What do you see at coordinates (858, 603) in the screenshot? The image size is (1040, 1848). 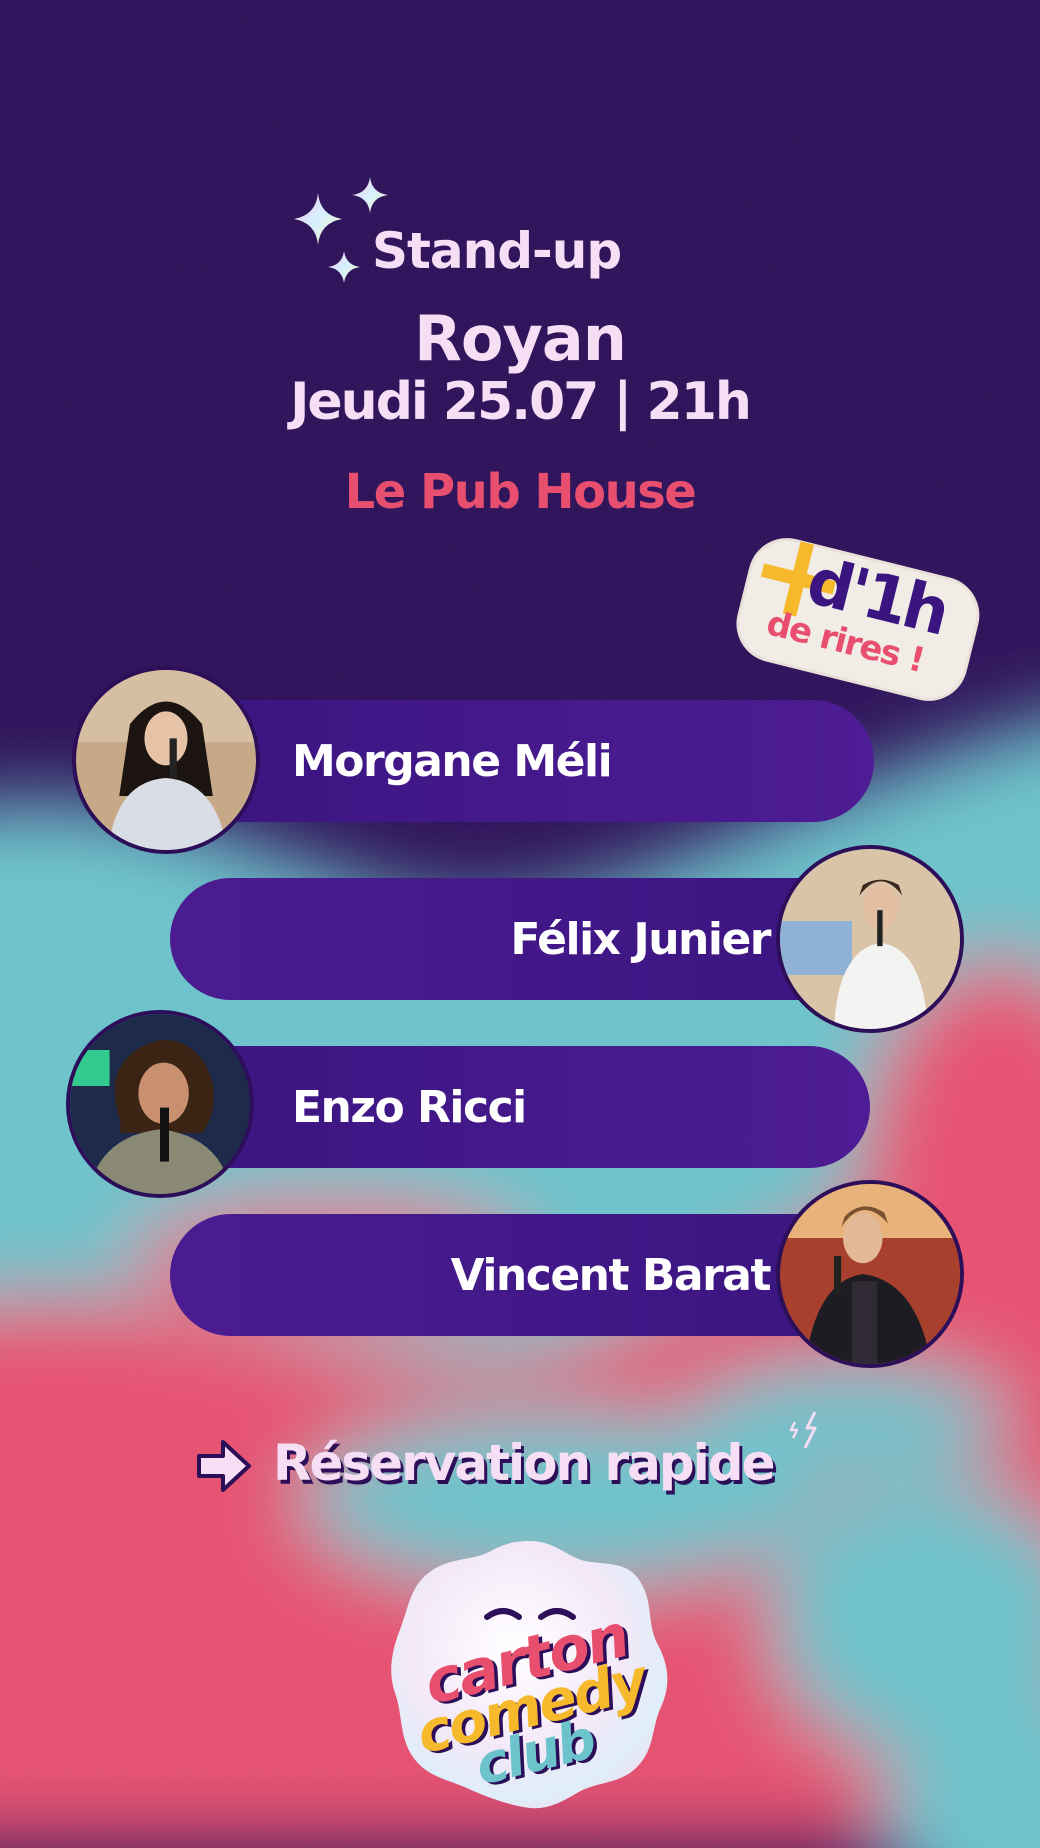 I see `duration-sticker: + d'1h de rires !` at bounding box center [858, 603].